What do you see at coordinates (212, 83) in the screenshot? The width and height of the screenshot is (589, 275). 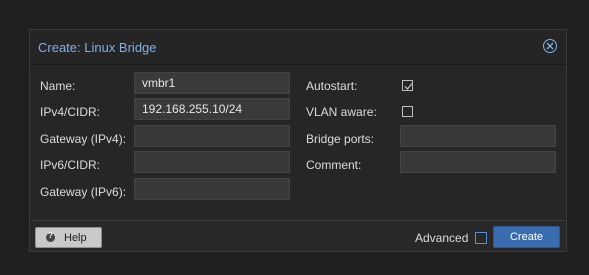 I see `name-input: vmbr1` at bounding box center [212, 83].